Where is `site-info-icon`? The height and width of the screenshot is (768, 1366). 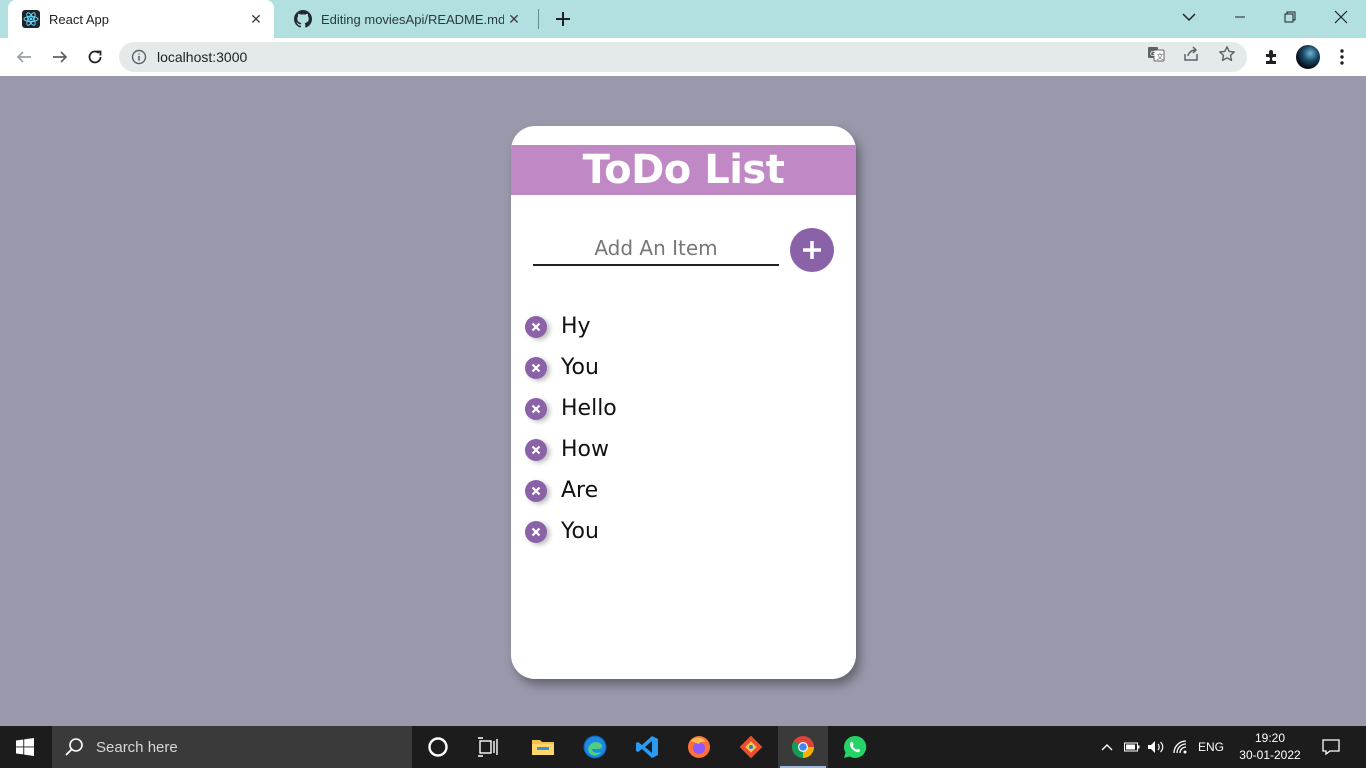
site-info-icon is located at coordinates (139, 57).